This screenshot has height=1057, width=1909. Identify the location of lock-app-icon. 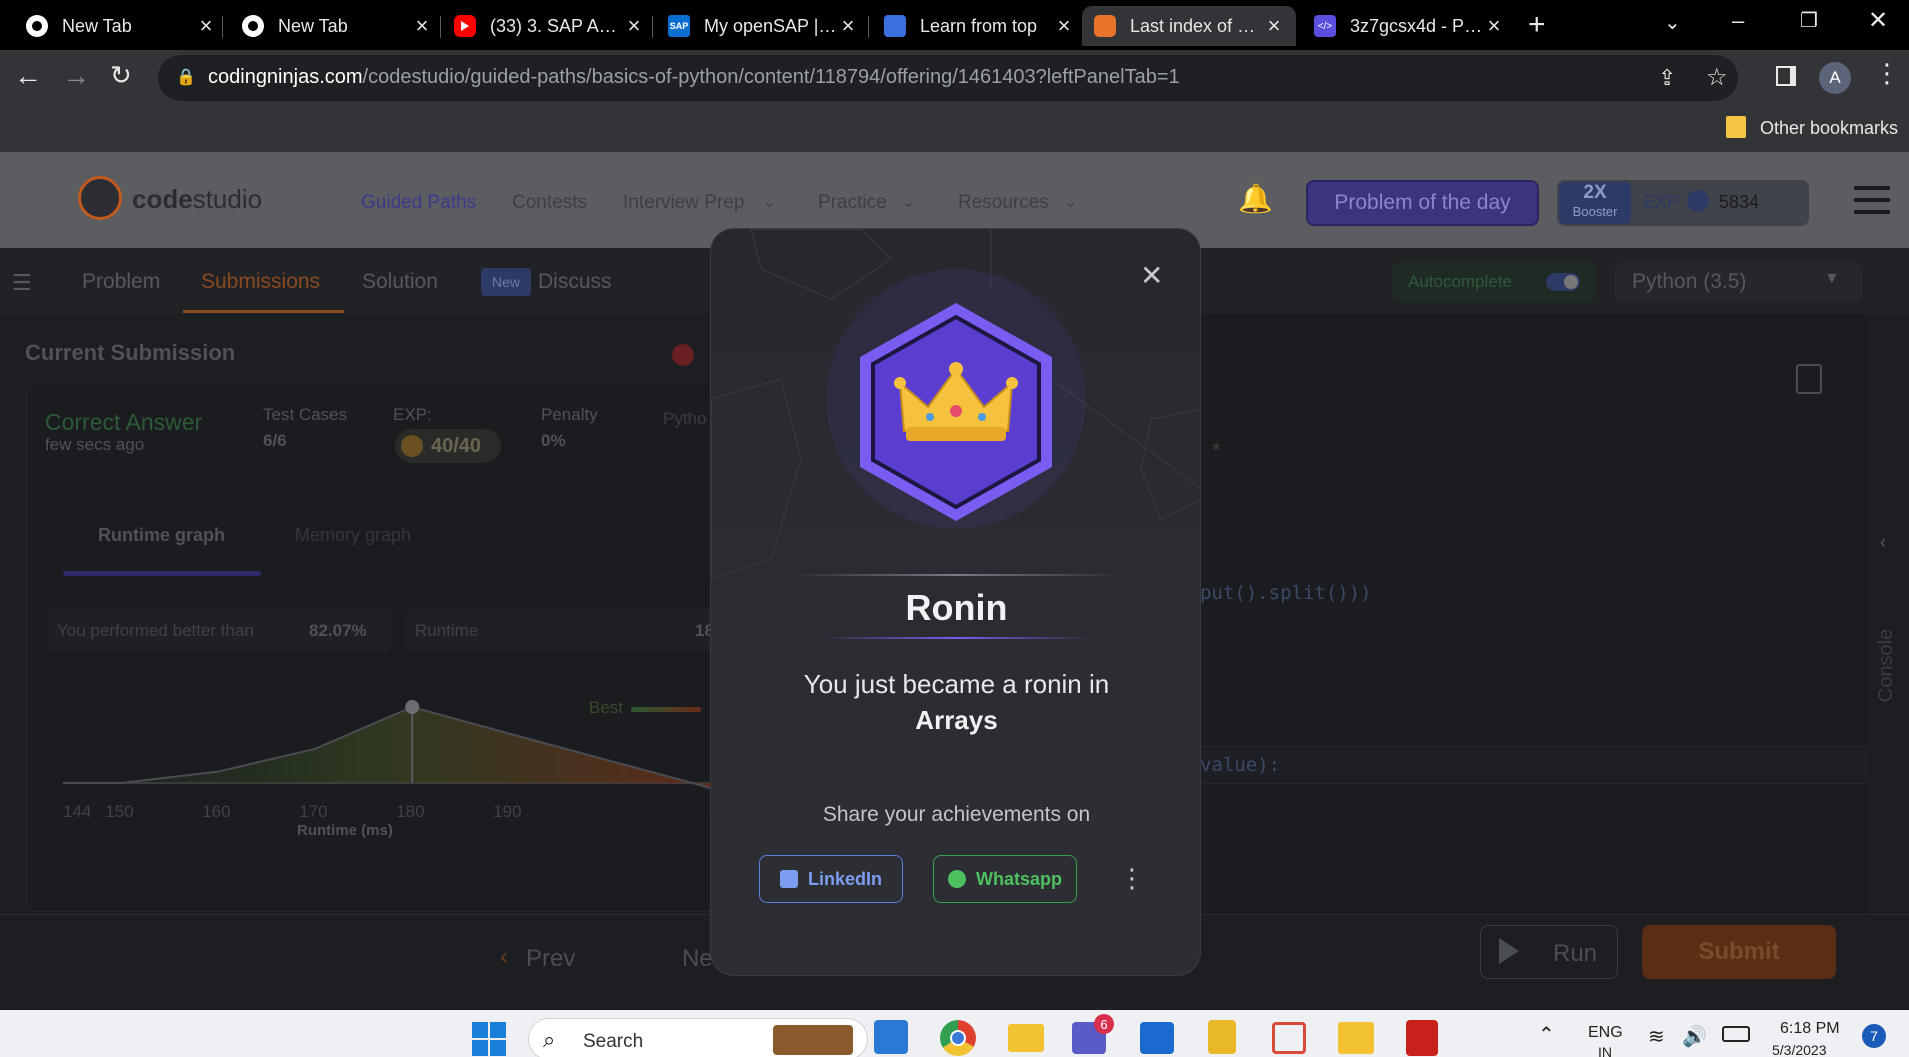
(1222, 1037).